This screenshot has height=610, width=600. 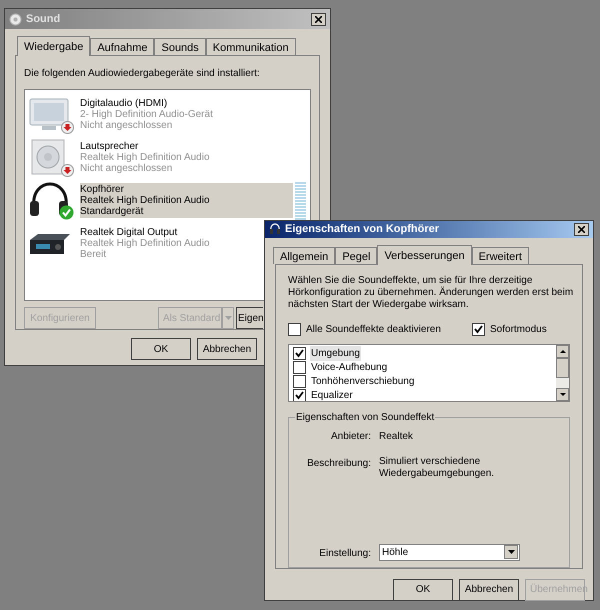 I want to click on device-item: Kopfhörer Realtek High Definition Audio Standardgerät, so click(x=186, y=200).